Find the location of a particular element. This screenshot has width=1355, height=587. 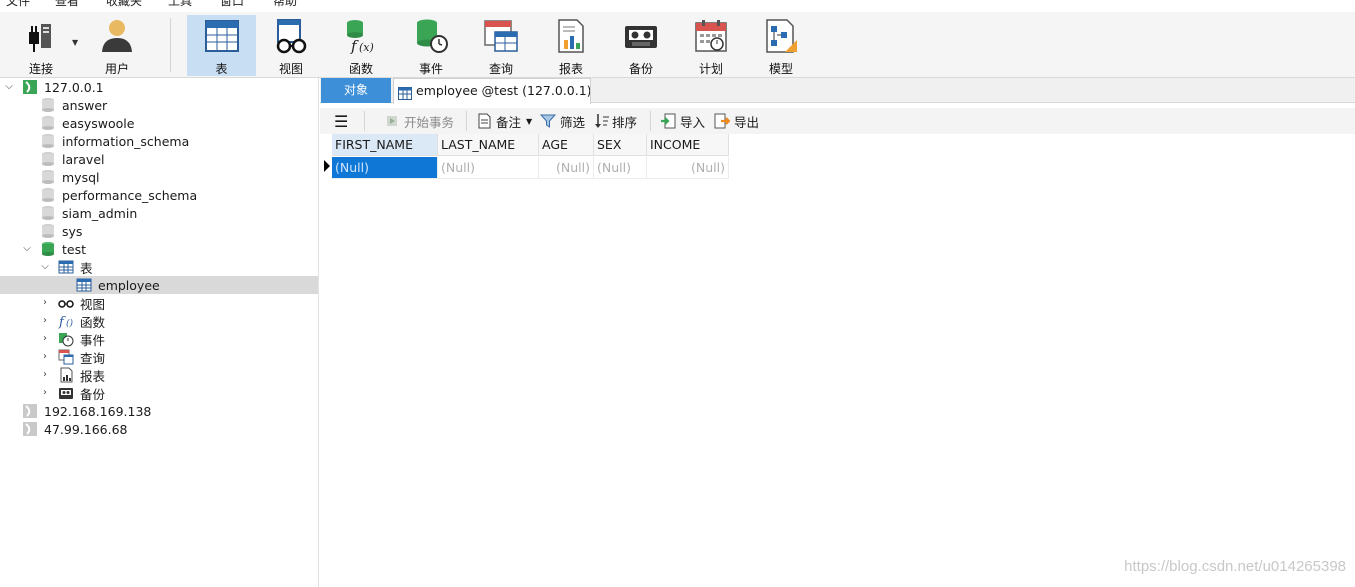

tree-db-information-schema: information_schema is located at coordinates (159, 141).